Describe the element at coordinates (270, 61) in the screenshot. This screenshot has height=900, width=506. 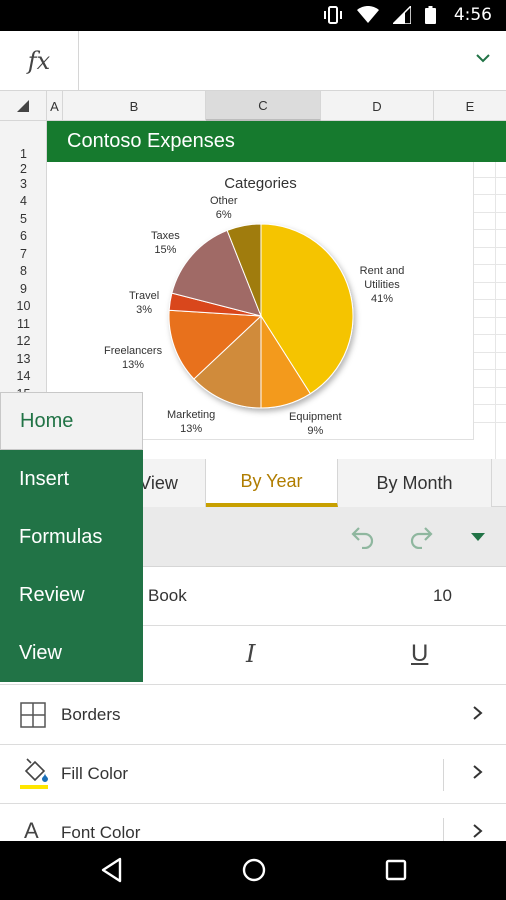
I see `formula-input` at that location.